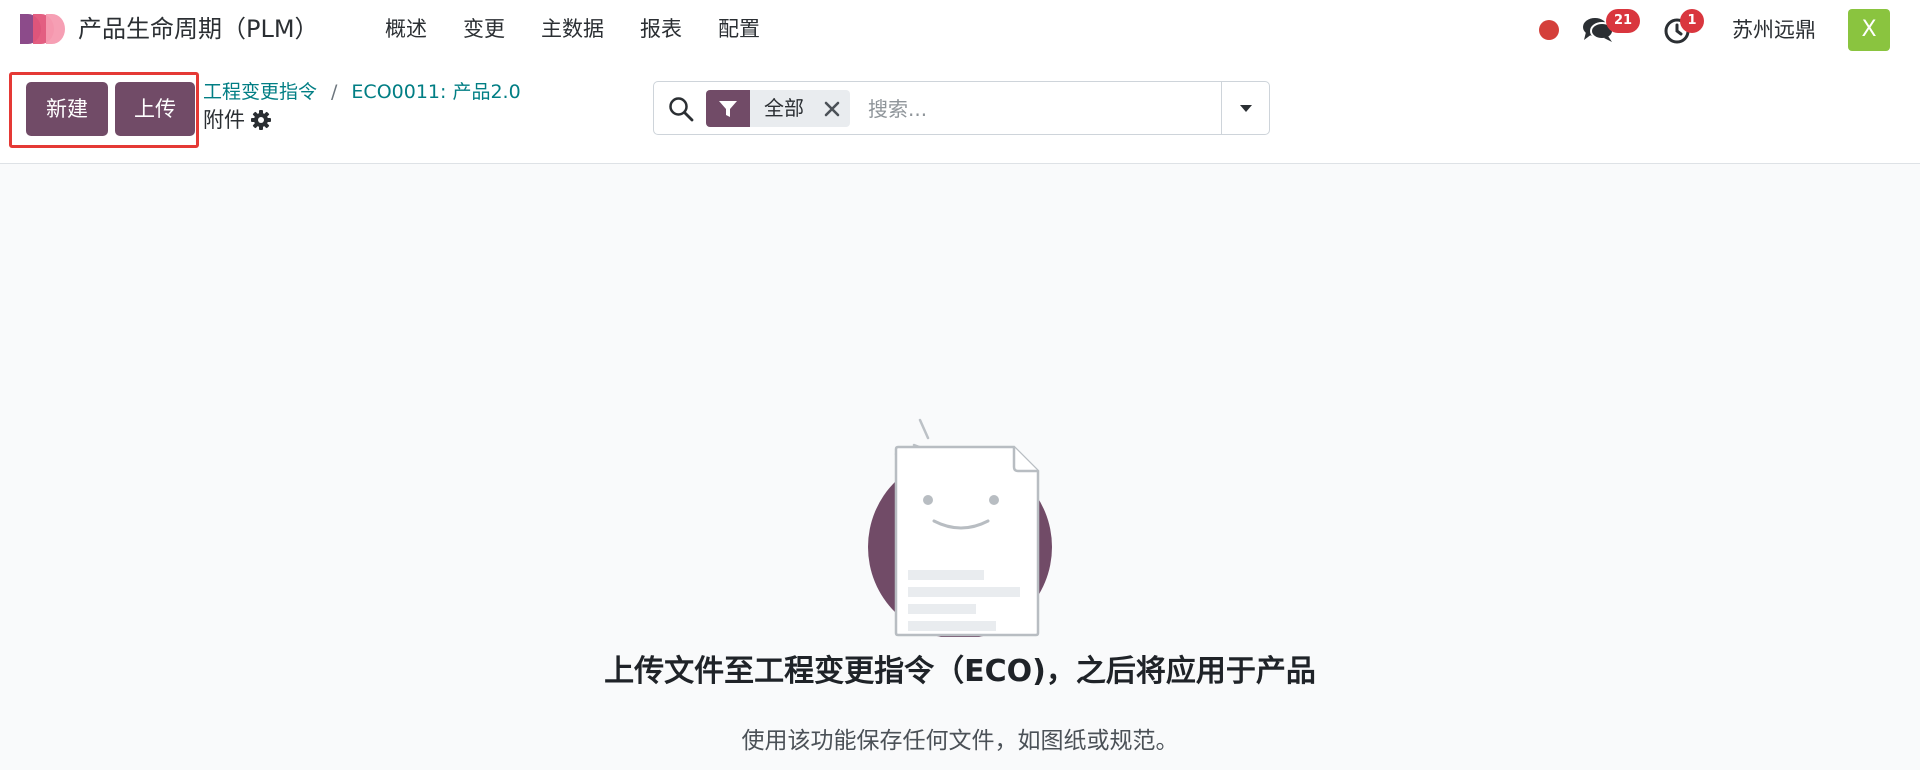 Image resolution: width=1920 pixels, height=770 pixels. What do you see at coordinates (960, 531) in the screenshot?
I see `empty-document-icon` at bounding box center [960, 531].